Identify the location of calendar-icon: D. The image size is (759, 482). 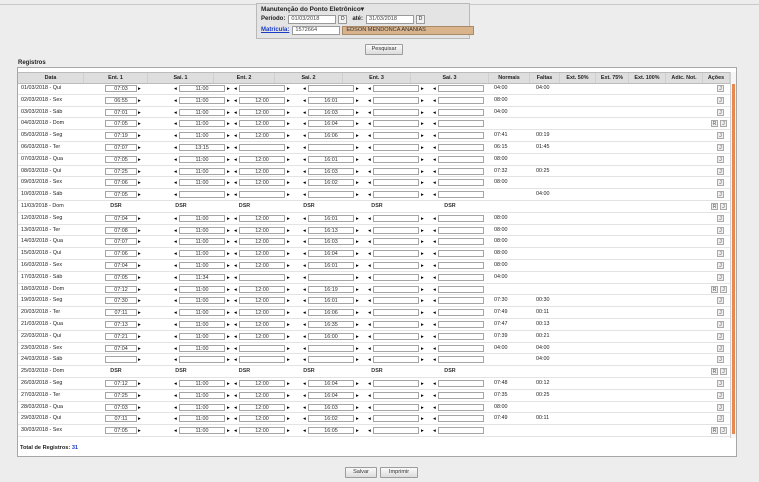
(343, 19).